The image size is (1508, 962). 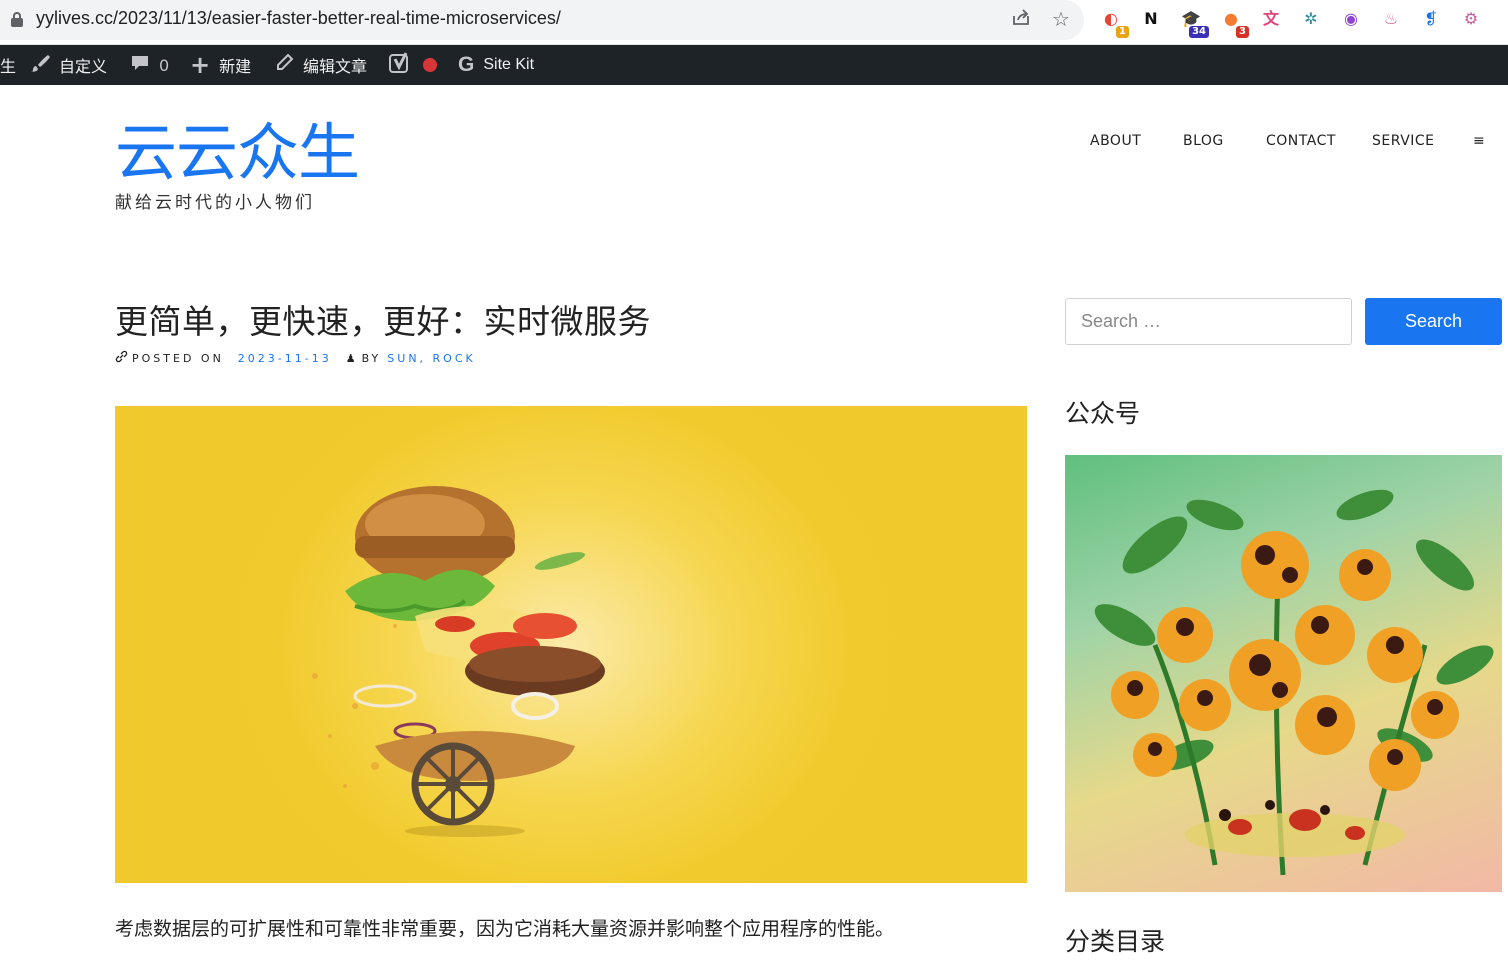 What do you see at coordinates (1115, 941) in the screenshot?
I see `widget-title-categories: 分类目录` at bounding box center [1115, 941].